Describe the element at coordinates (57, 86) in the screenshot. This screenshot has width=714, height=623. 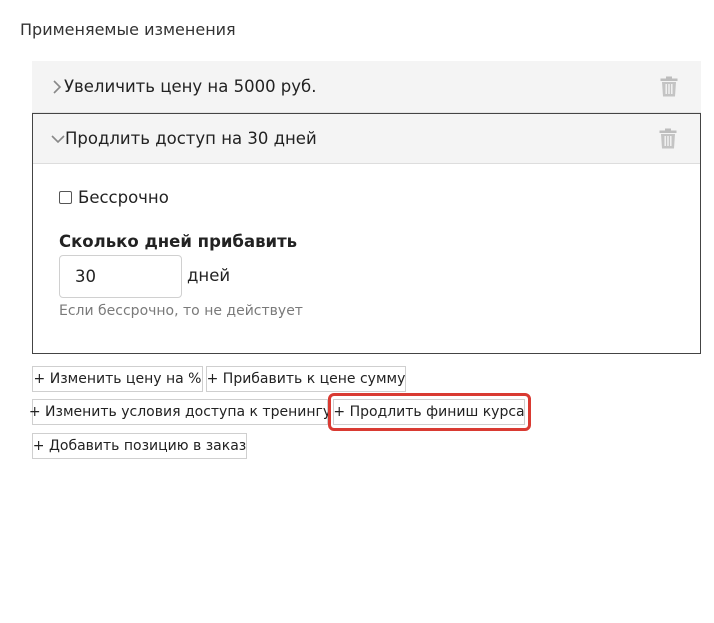
I see `chevron-right-icon` at that location.